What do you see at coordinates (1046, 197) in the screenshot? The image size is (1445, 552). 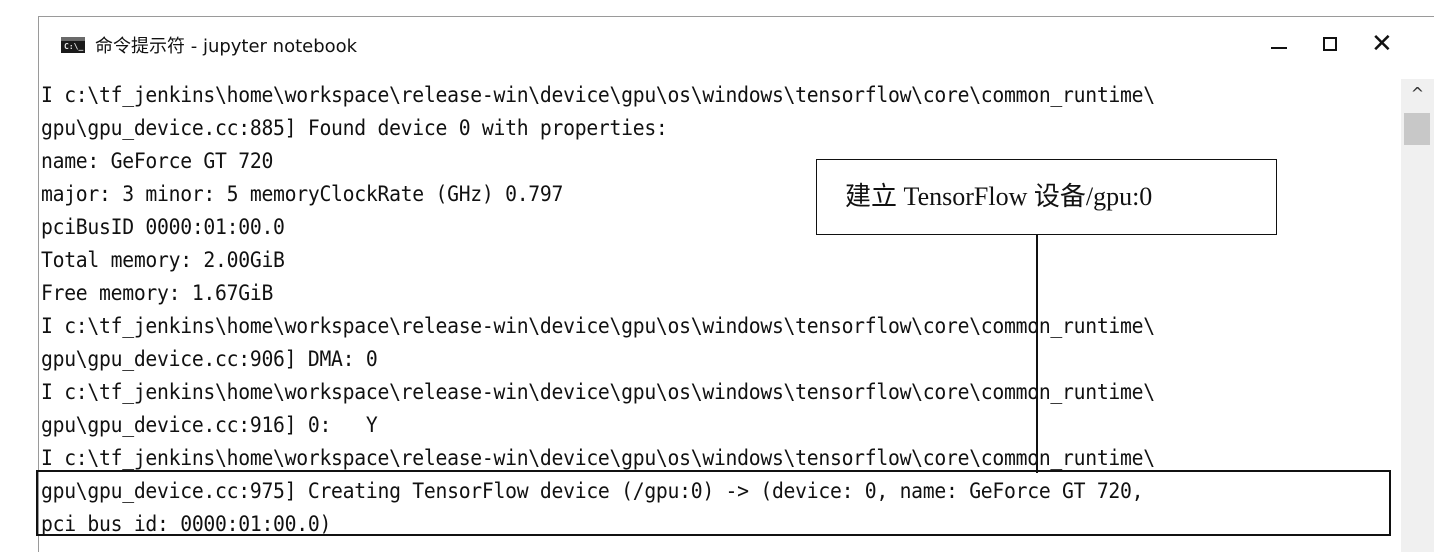 I see `annotation-callout: 建立 TensorFlow 设备/gpu:0` at bounding box center [1046, 197].